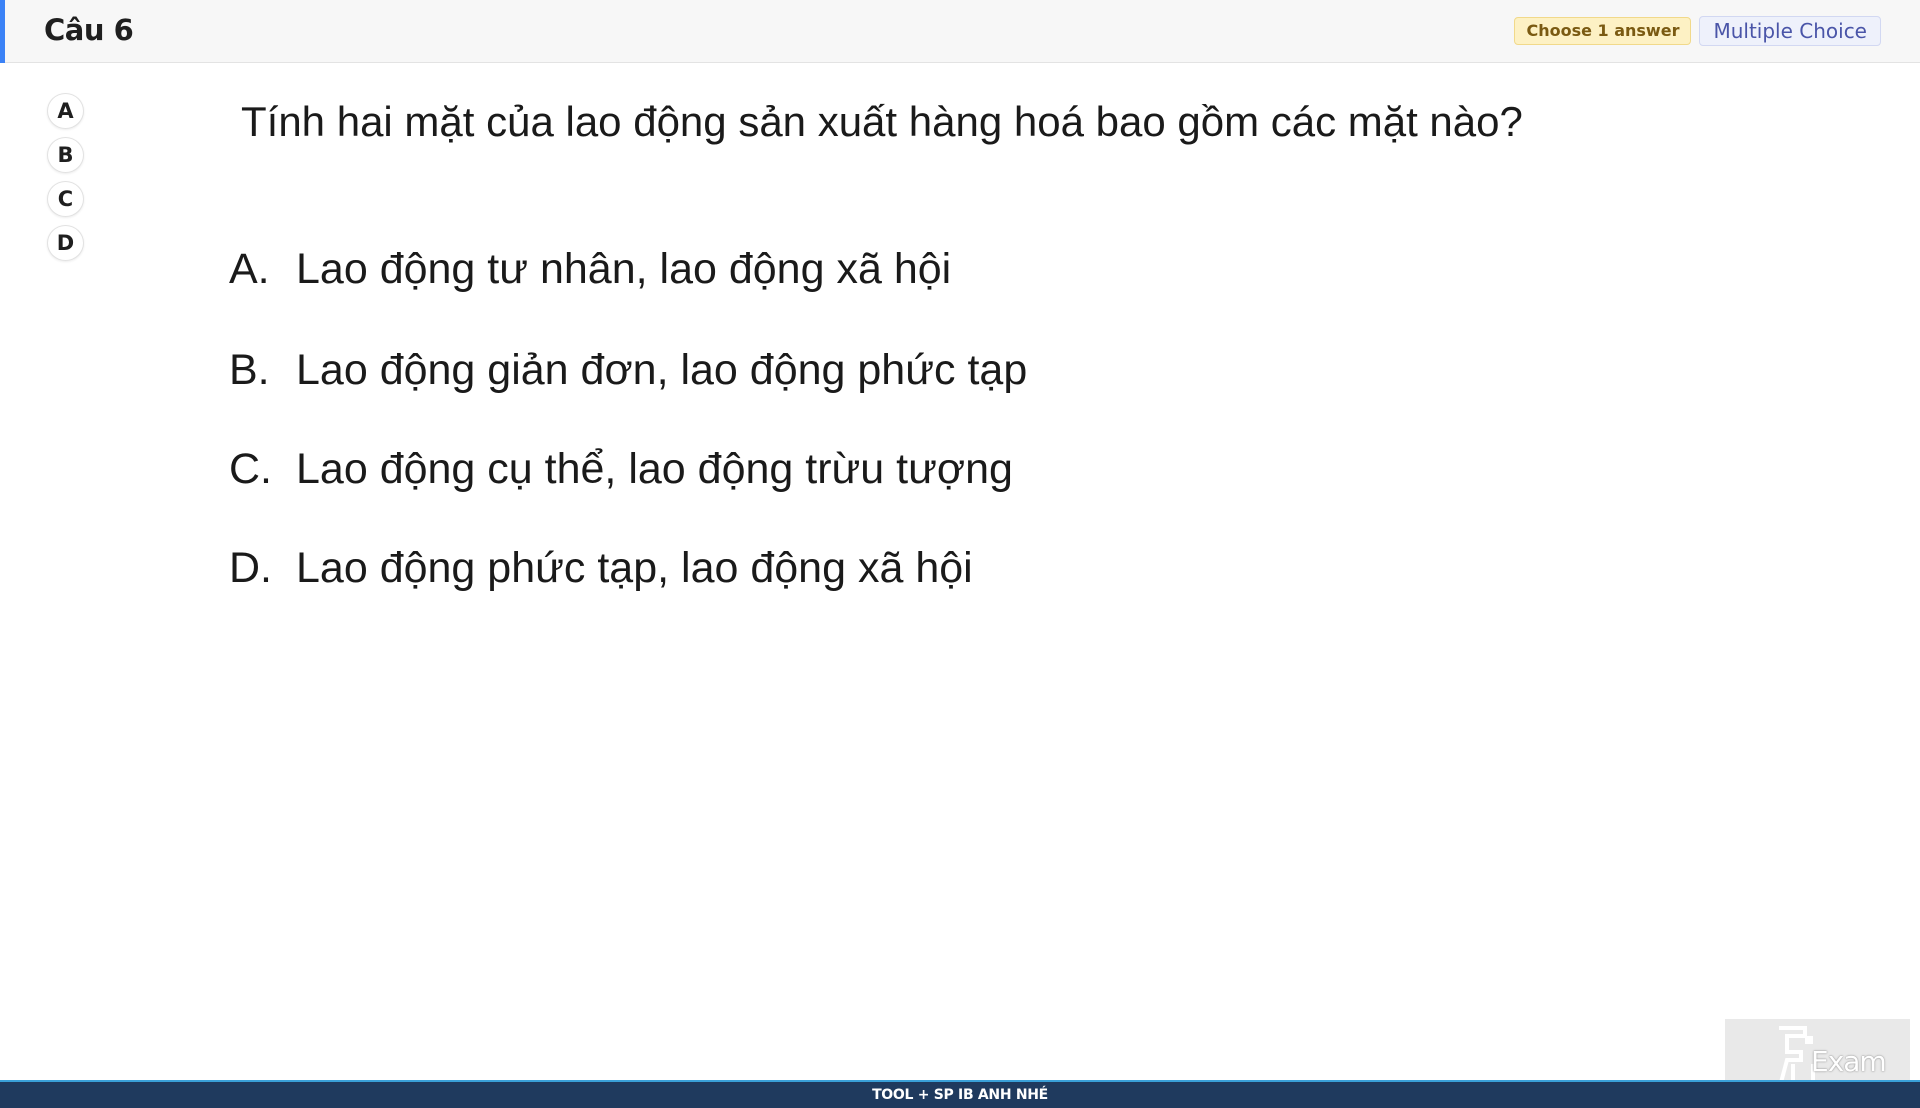 This screenshot has width=1920, height=1108. Describe the element at coordinates (1697, 31) in the screenshot. I see `question-badges: Choose 1 answer Multiple Choice` at that location.